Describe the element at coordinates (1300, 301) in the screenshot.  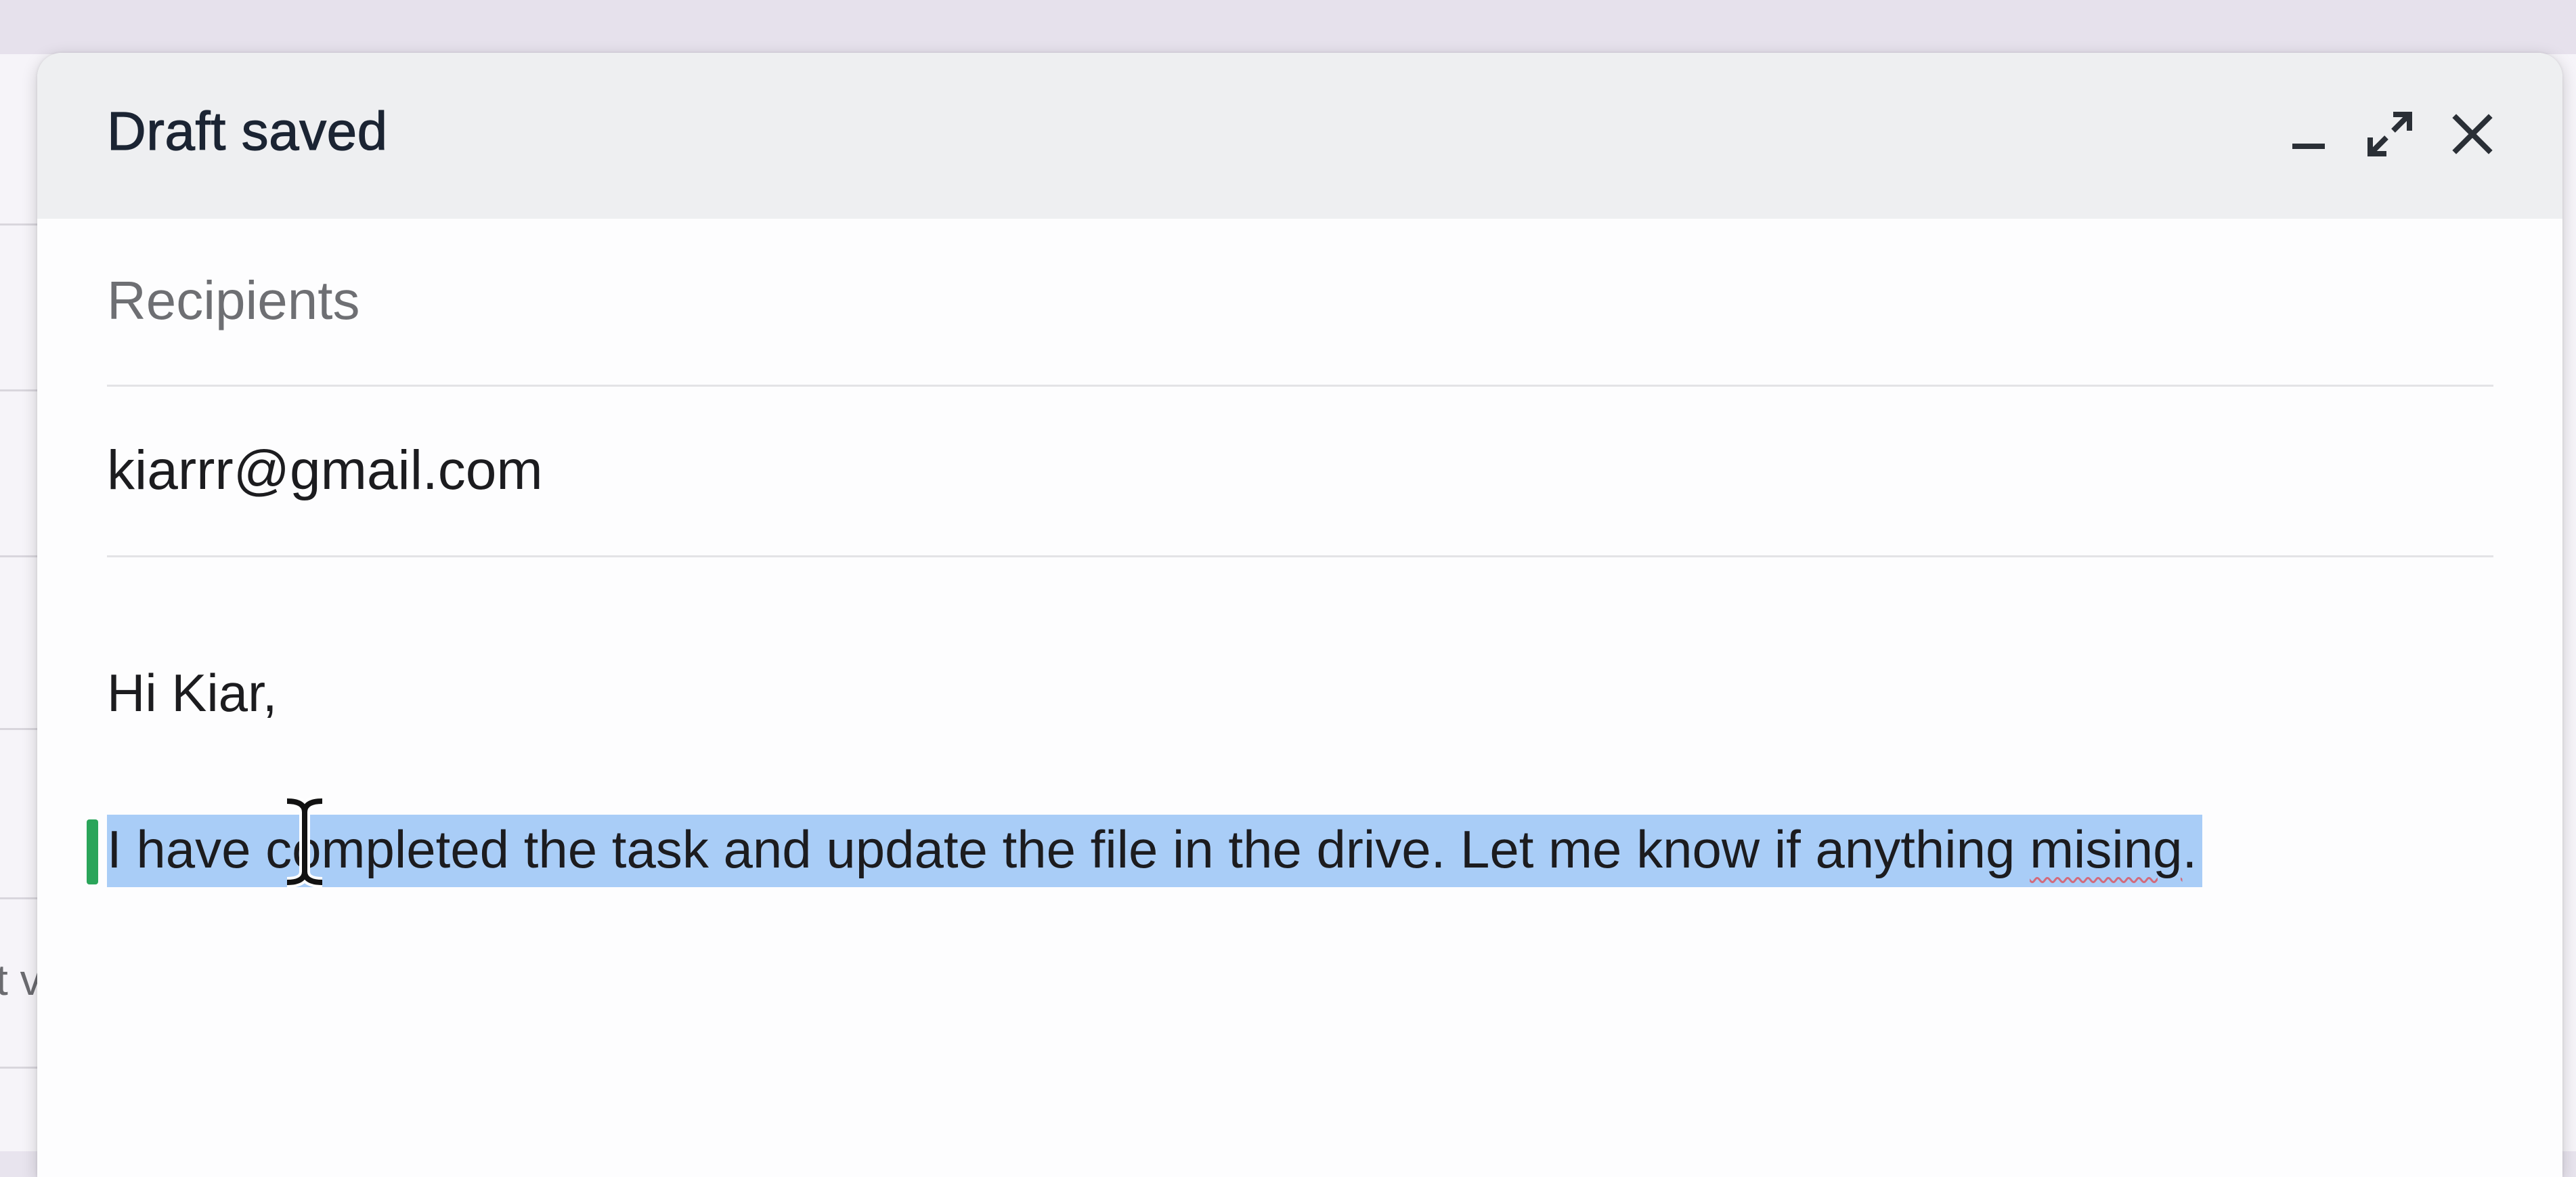
I see `recipients-field: Recipients` at that location.